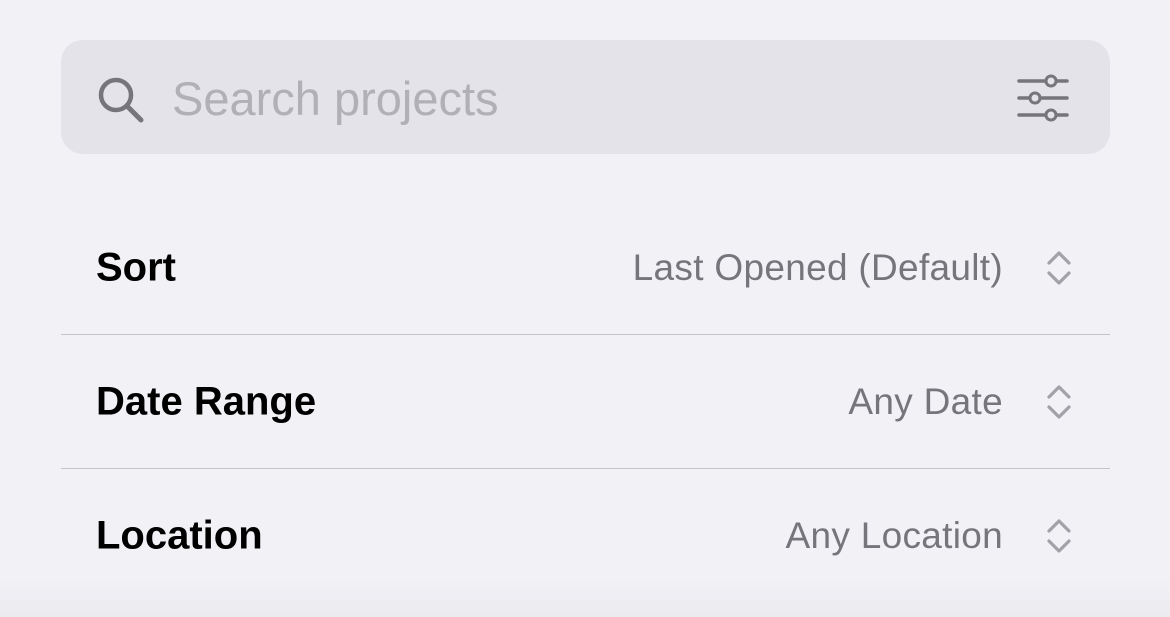 This screenshot has width=1170, height=617. I want to click on sort-label: Sort, so click(136, 267).